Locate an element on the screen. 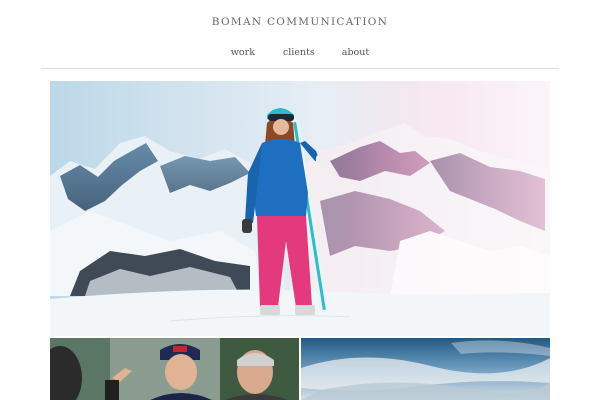 The height and width of the screenshot is (400, 600). main-nav: work clients about is located at coordinates (300, 52).